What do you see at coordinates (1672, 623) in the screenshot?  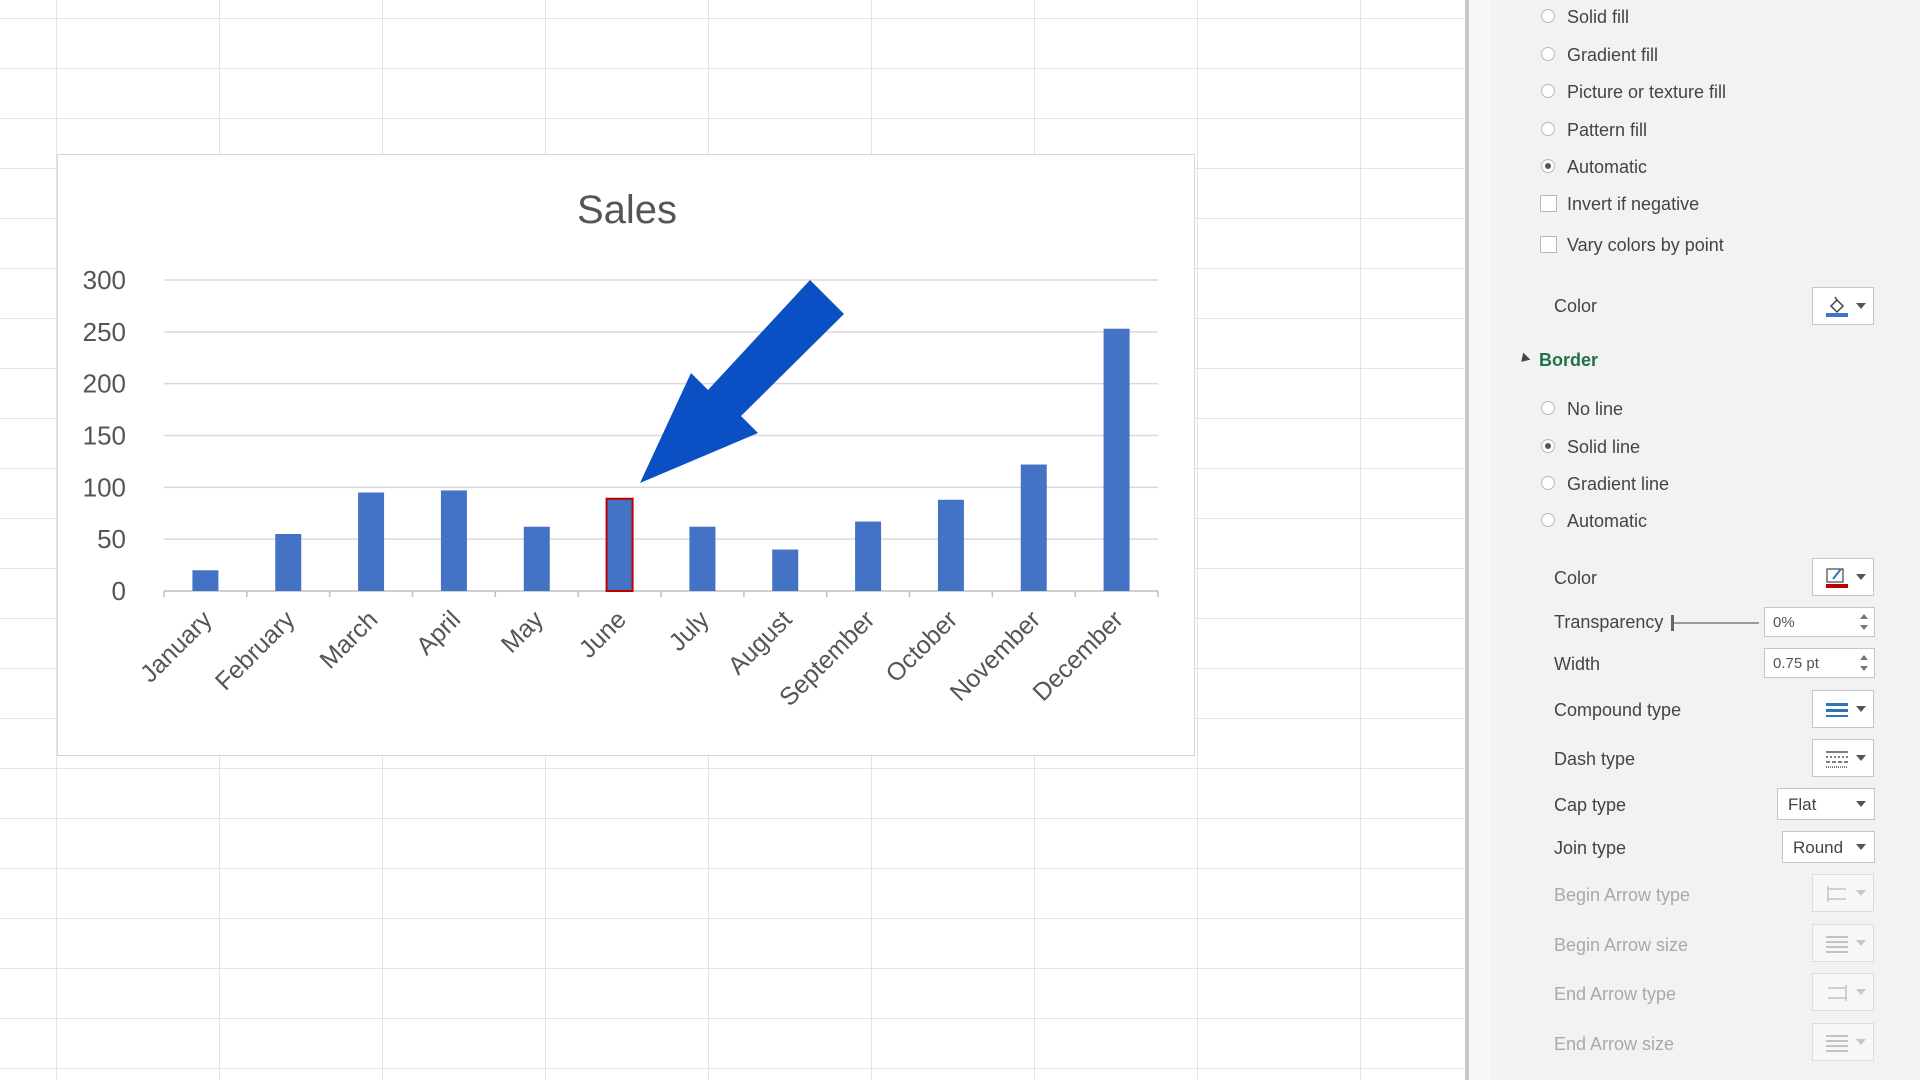 I see `transparency-slider-thumb` at bounding box center [1672, 623].